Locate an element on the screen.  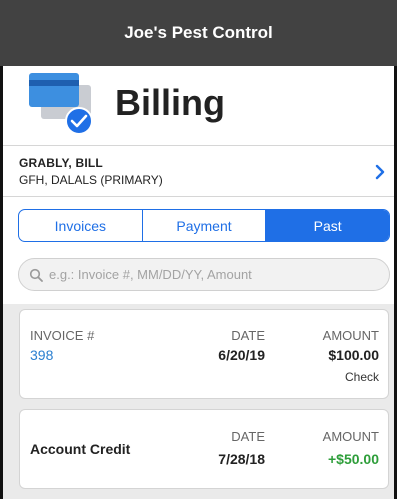
invoice-number-label: INVOICE # is located at coordinates (62, 335).